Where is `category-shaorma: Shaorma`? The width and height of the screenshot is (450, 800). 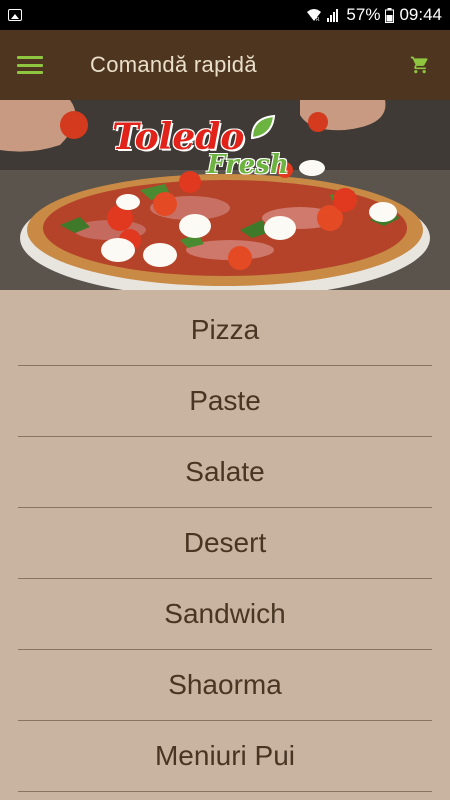 category-shaorma: Shaorma is located at coordinates (225, 685).